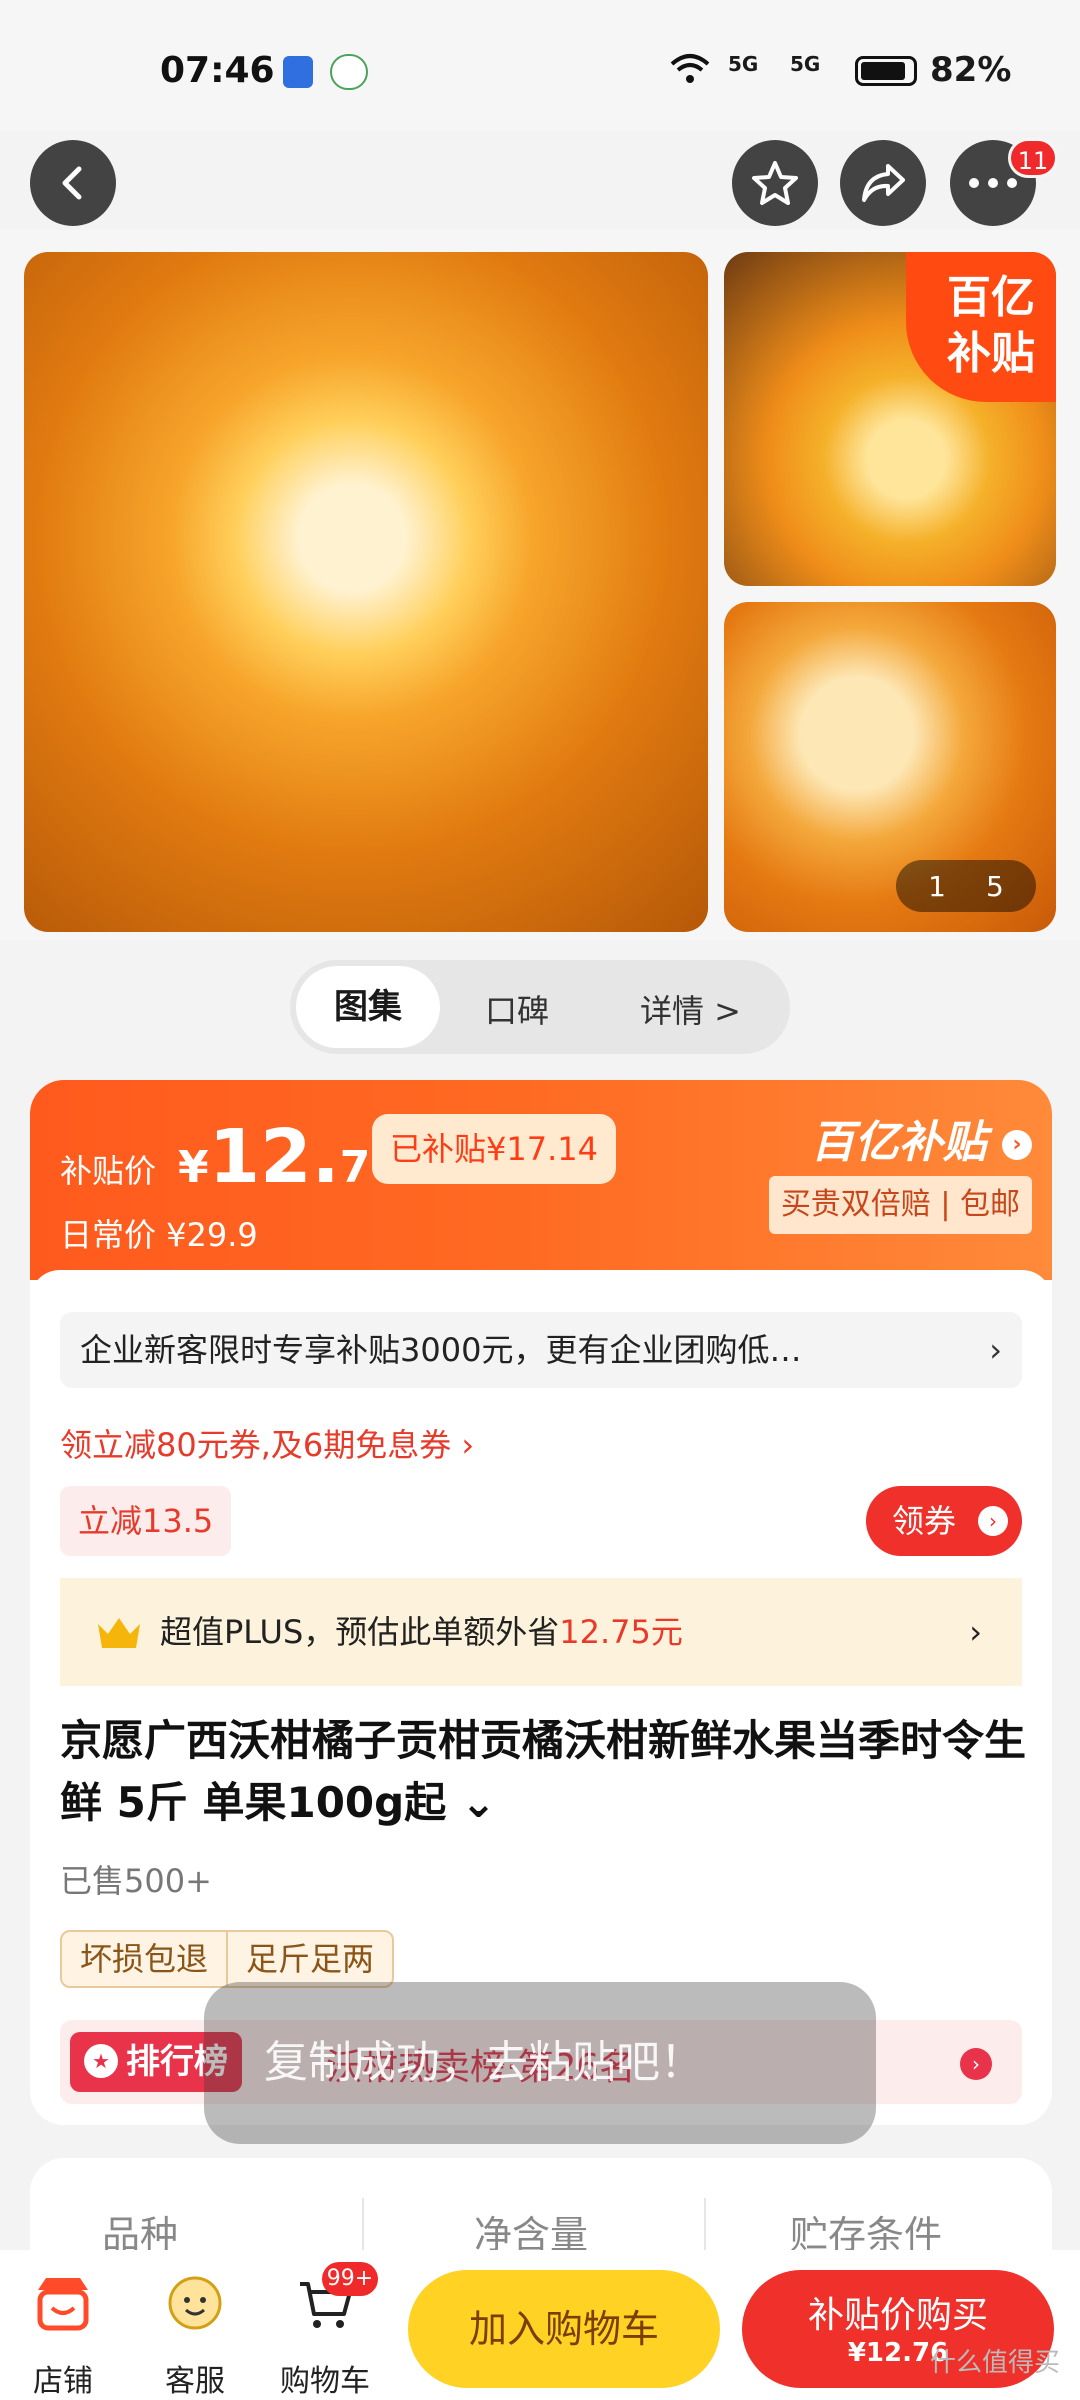 The image size is (1080, 2400). I want to click on realme-app-icon, so click(349, 72).